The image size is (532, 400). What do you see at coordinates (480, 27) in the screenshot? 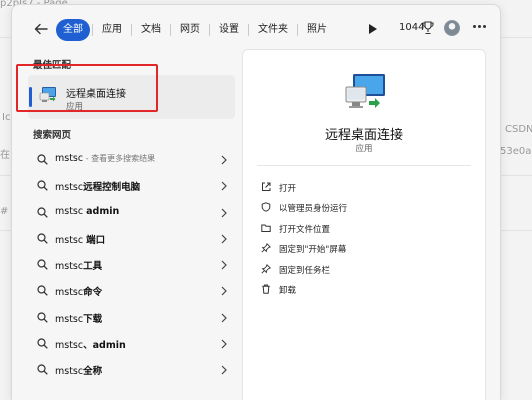
I see `more-options-icon` at bounding box center [480, 27].